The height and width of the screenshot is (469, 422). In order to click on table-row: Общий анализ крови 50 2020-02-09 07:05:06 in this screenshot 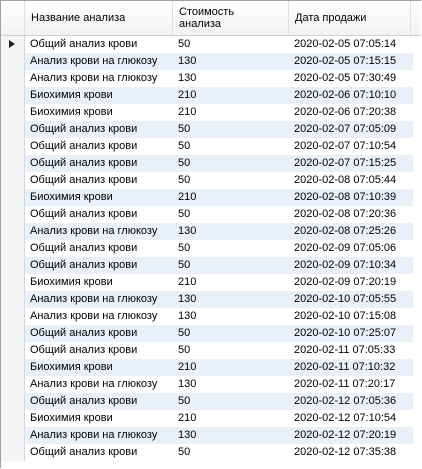, I will do `click(211, 248)`.